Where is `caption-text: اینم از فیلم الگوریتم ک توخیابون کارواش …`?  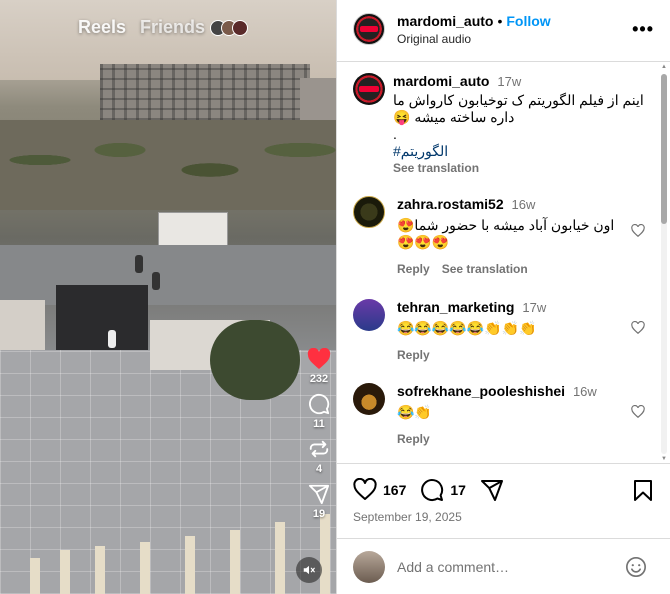 caption-text: اینم از فیلم الگوریتم ک توخیابون کارواش … is located at coordinates (518, 100).